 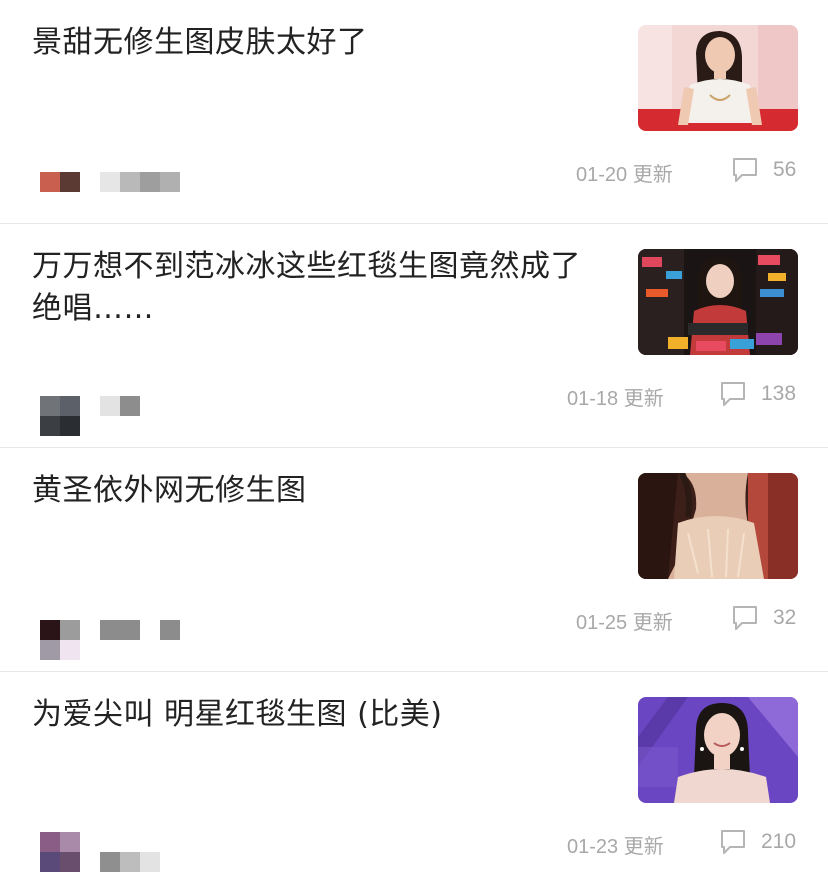 What do you see at coordinates (615, 847) in the screenshot?
I see `update-date: 01-23 更新` at bounding box center [615, 847].